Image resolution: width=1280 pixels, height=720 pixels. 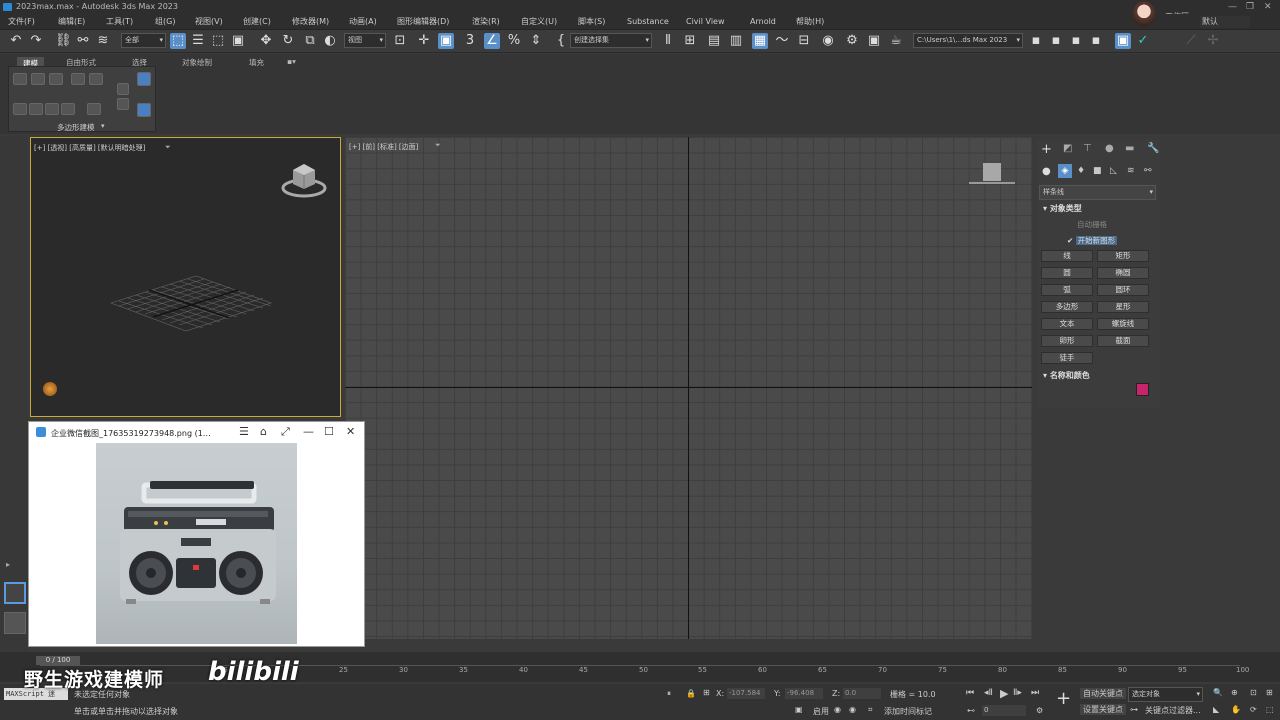 I want to click on autokey-button: 自动关键点, so click(x=1103, y=693).